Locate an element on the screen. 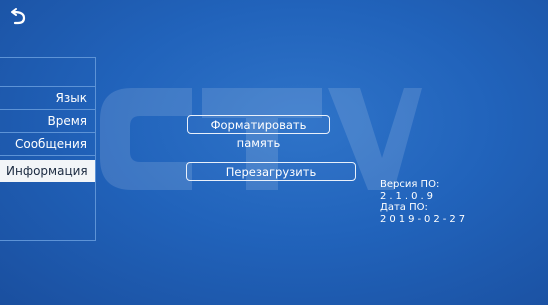  menu-divider is located at coordinates (47, 155).